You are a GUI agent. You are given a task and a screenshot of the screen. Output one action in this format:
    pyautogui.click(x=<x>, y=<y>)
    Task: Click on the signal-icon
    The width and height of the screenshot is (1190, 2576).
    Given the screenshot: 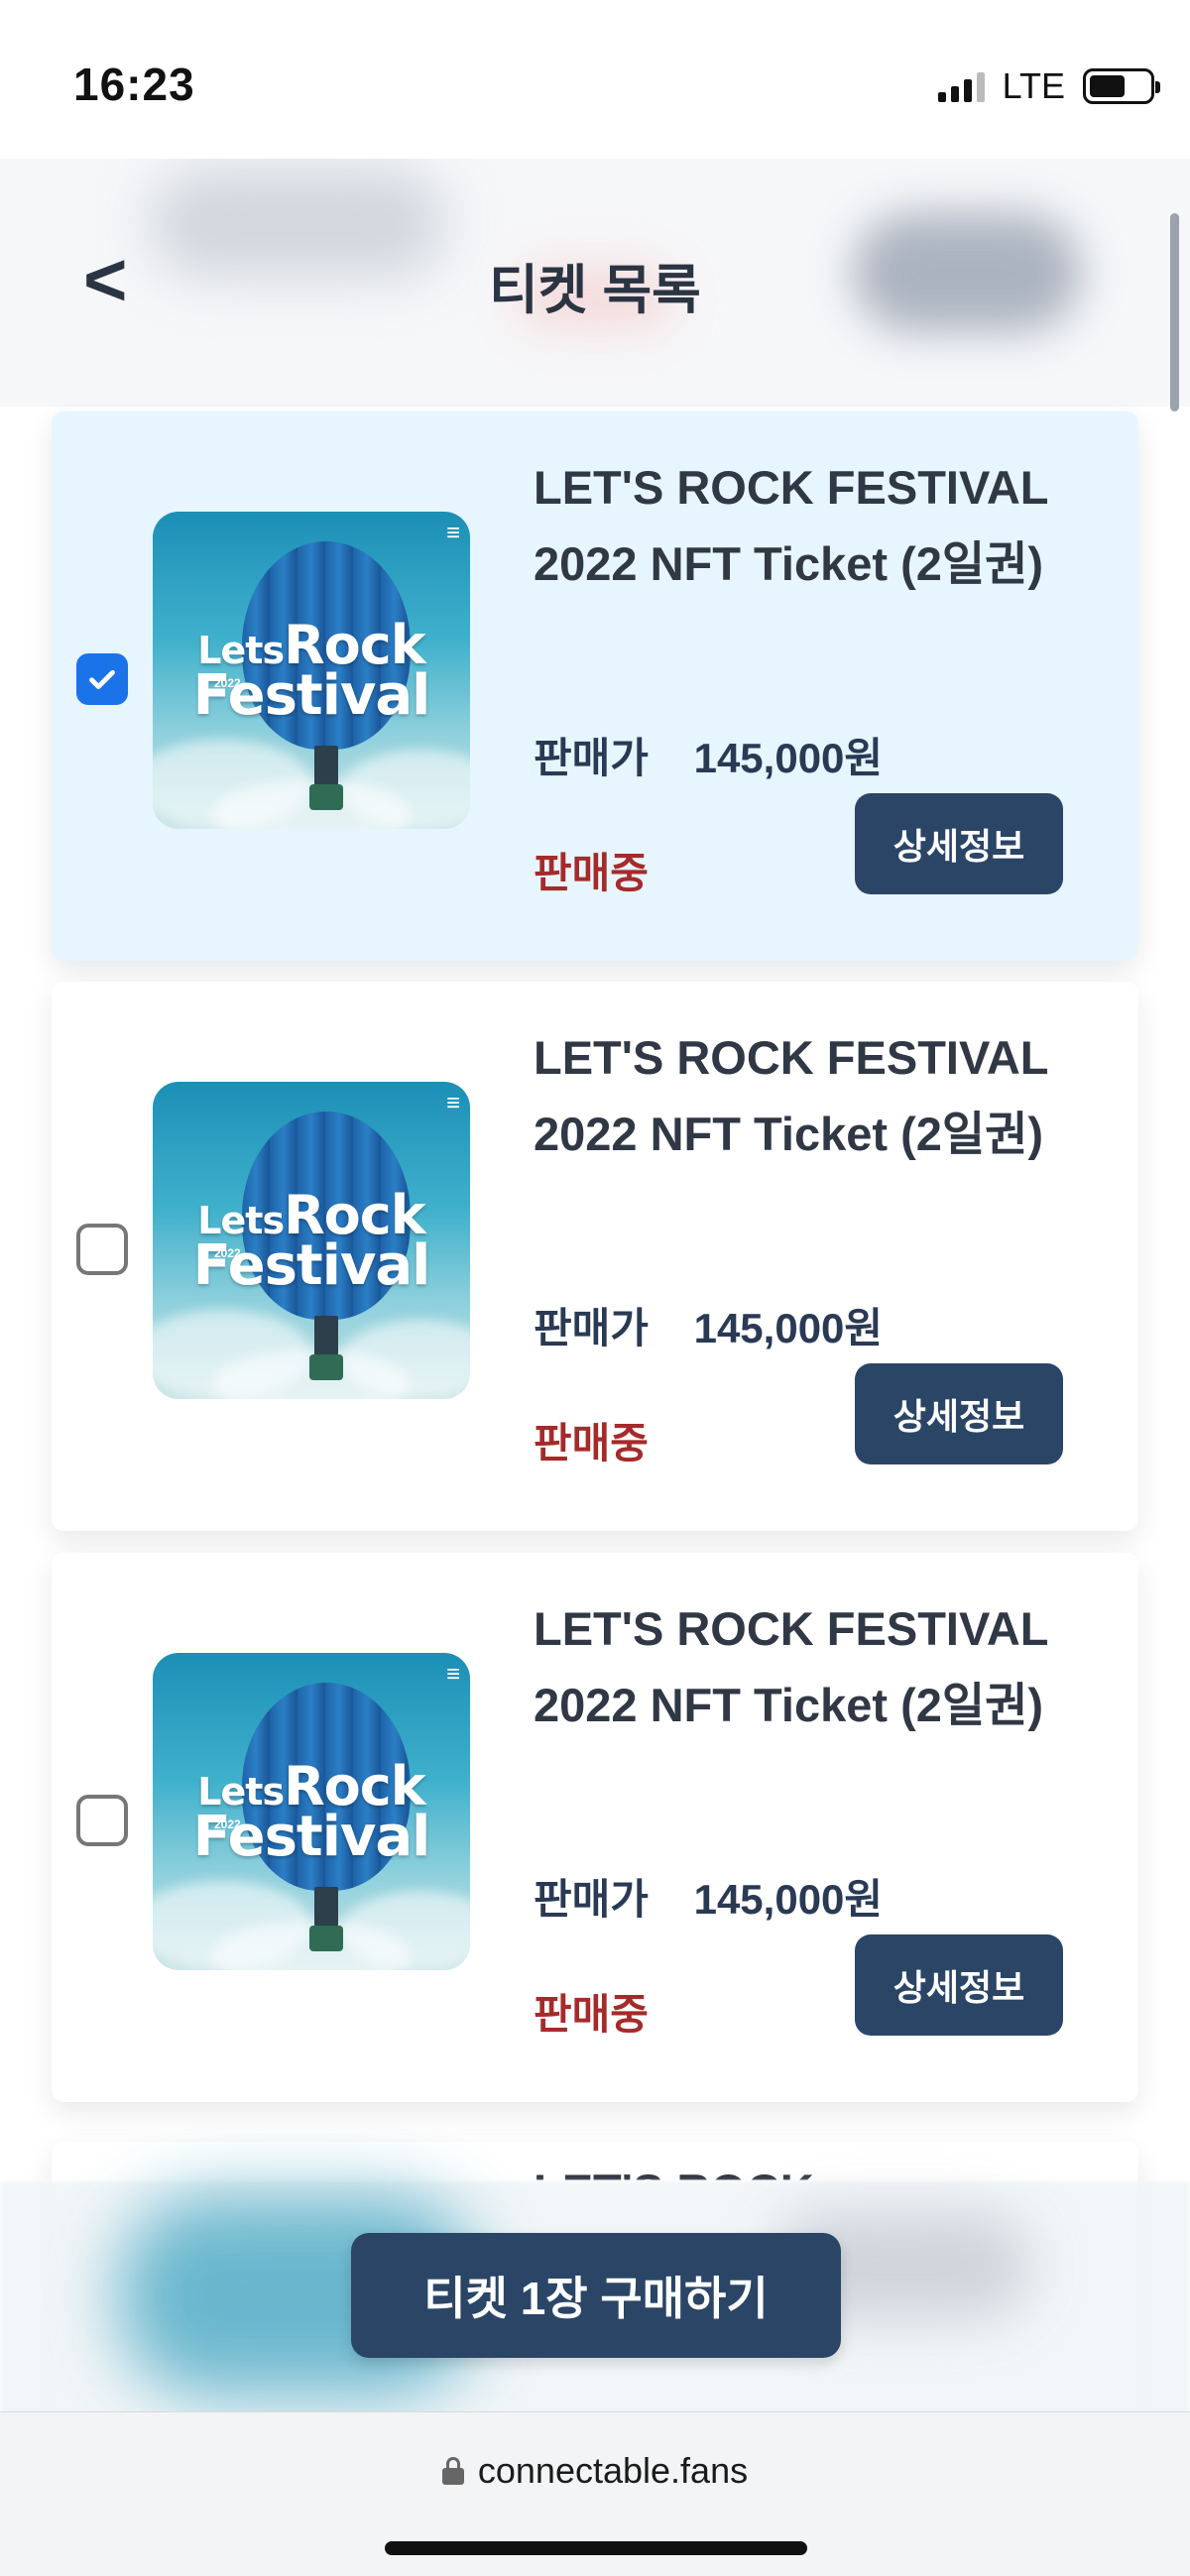 What is the action you would take?
    pyautogui.click(x=961, y=86)
    